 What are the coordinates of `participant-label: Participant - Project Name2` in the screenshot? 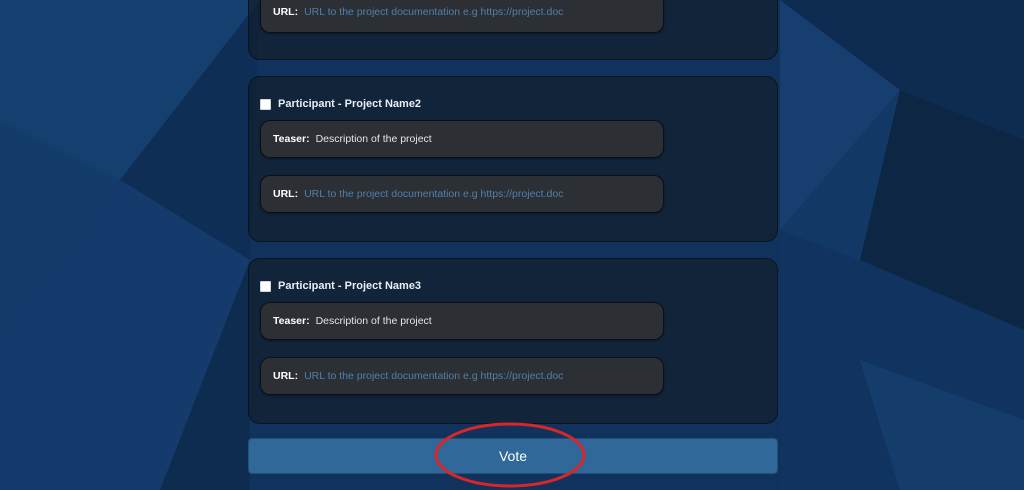 It's located at (350, 104).